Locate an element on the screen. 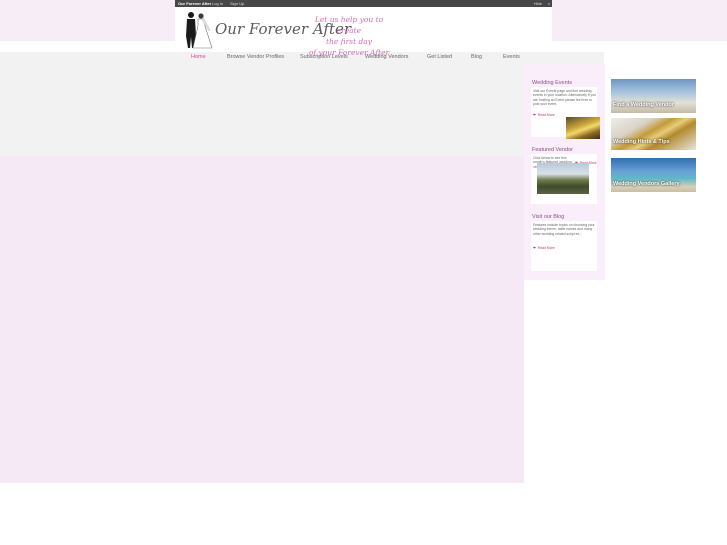 Image resolution: width=727 pixels, height=545 pixels. close-icon: x is located at coordinates (549, 3).